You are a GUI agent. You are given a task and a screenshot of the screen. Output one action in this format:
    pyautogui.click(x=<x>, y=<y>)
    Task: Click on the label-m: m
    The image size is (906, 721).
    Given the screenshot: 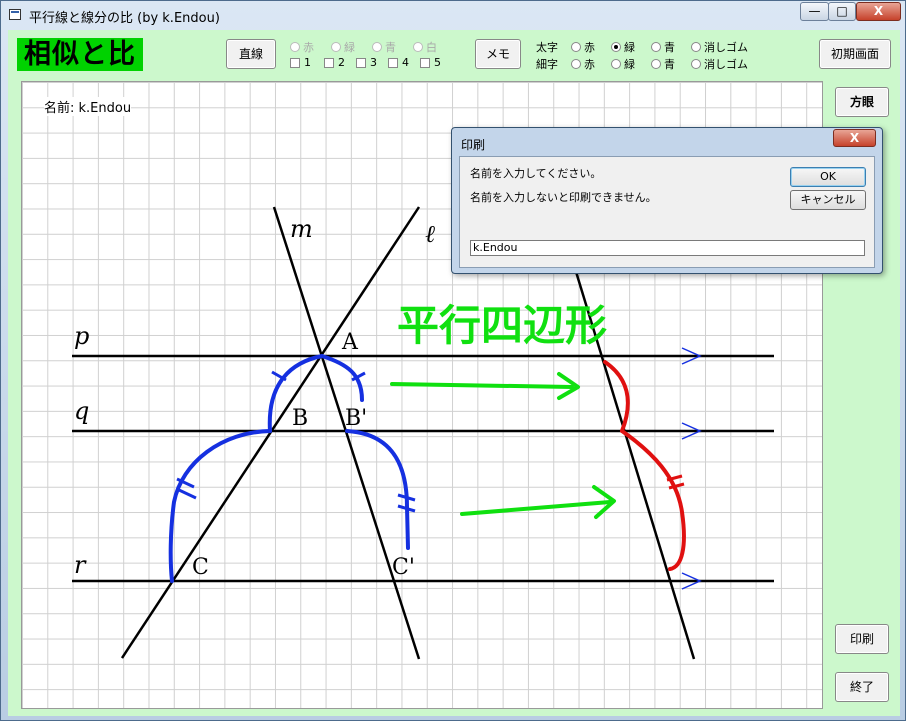 What is the action you would take?
    pyautogui.click(x=301, y=229)
    